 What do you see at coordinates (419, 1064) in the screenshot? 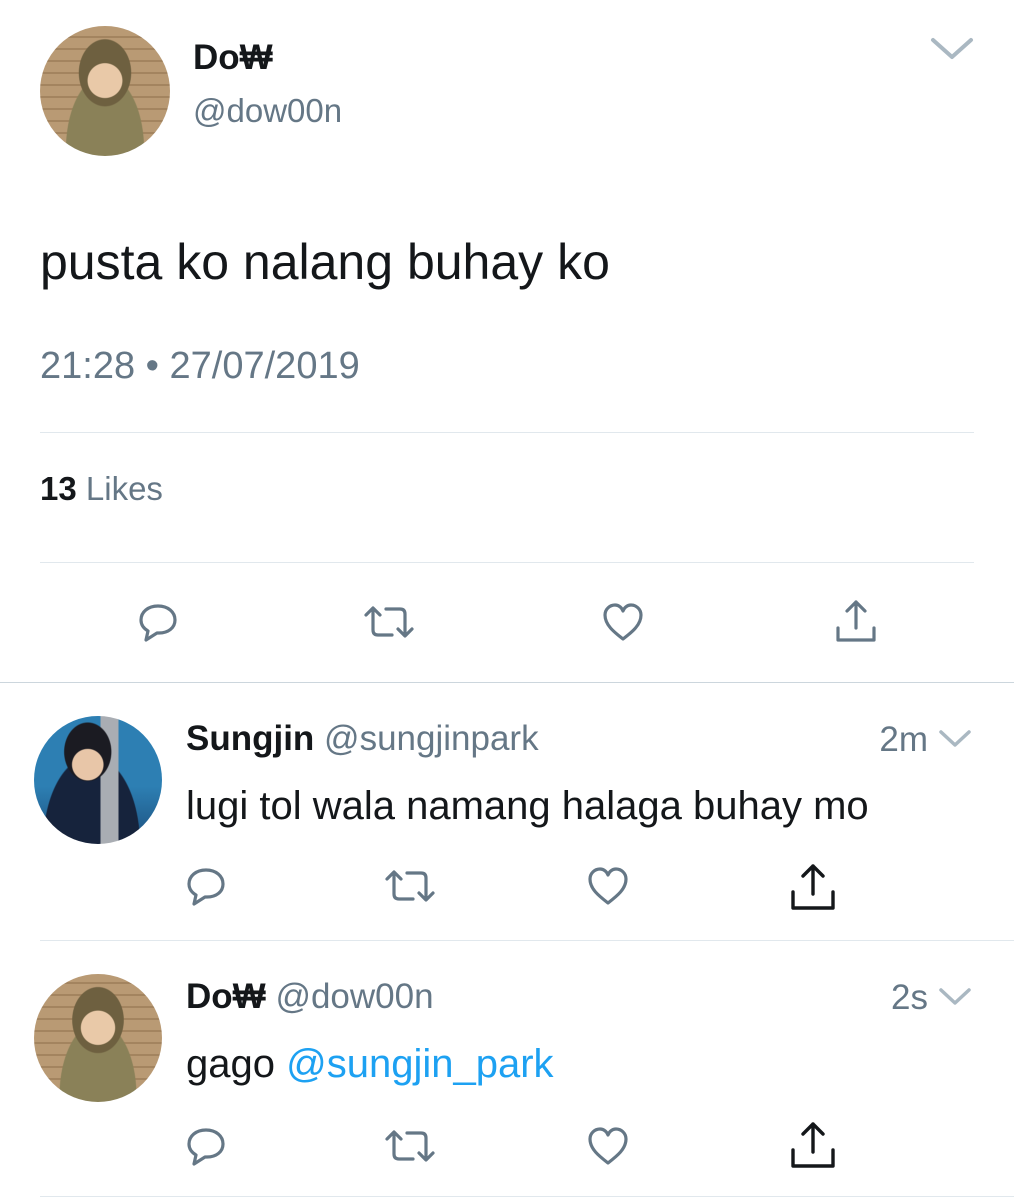
I see `mention-link: @sungjin_park` at bounding box center [419, 1064].